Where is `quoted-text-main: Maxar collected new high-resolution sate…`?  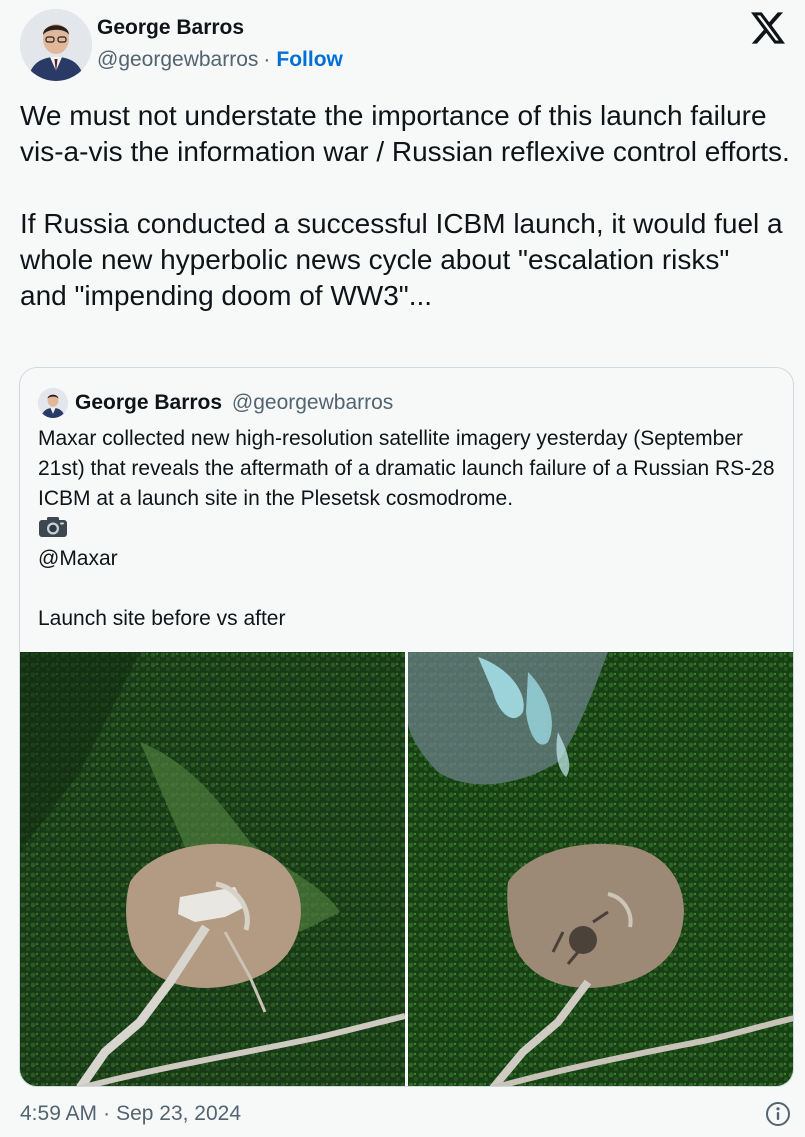
quoted-text-main: Maxar collected new high-resolution sate… is located at coordinates (409, 468).